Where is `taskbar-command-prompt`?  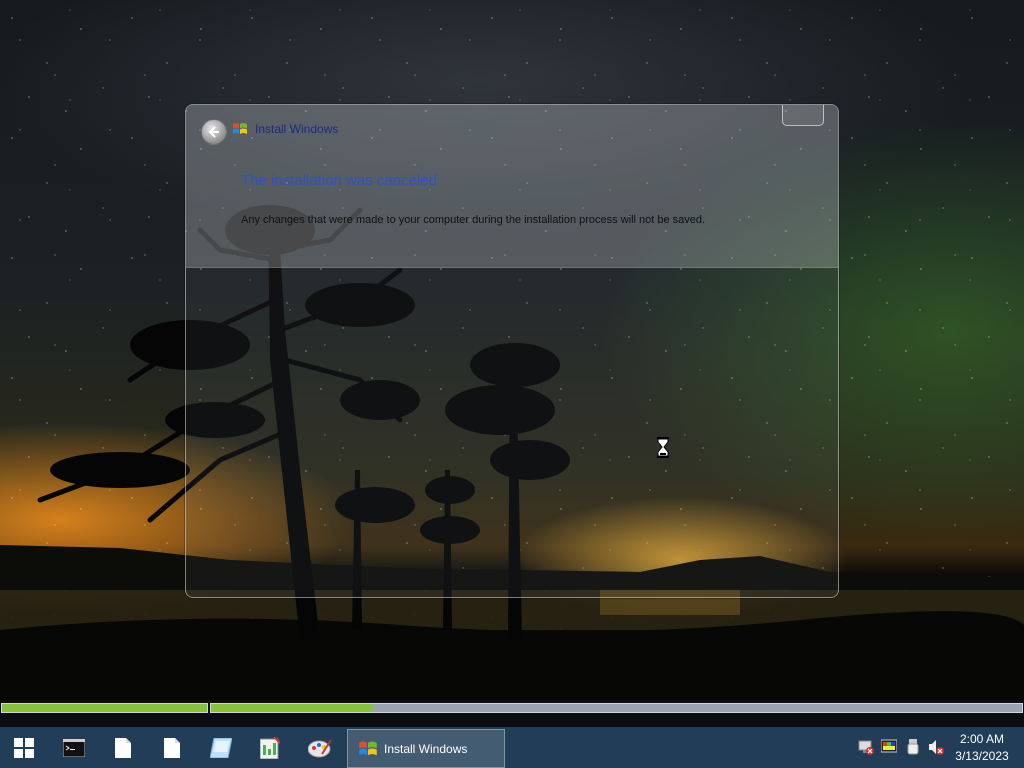
taskbar-command-prompt is located at coordinates (74, 747).